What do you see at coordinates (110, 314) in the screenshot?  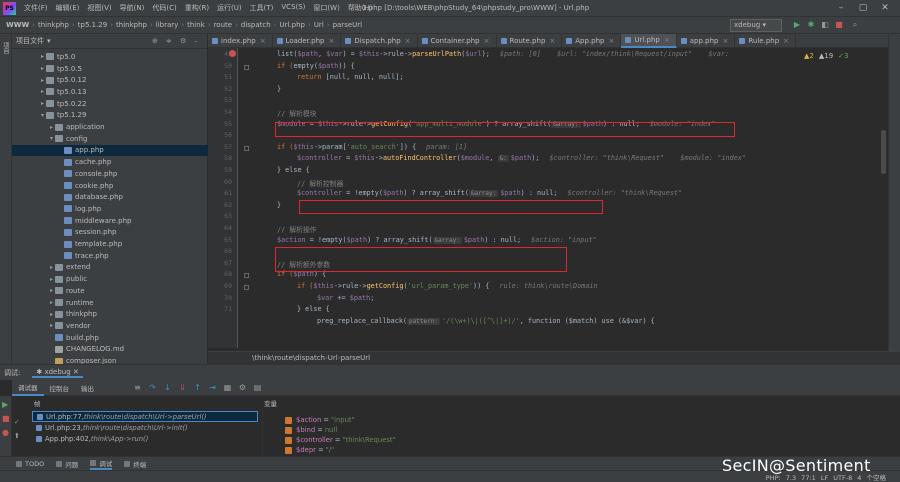 I see `tree-item: ▸ thinkphp` at bounding box center [110, 314].